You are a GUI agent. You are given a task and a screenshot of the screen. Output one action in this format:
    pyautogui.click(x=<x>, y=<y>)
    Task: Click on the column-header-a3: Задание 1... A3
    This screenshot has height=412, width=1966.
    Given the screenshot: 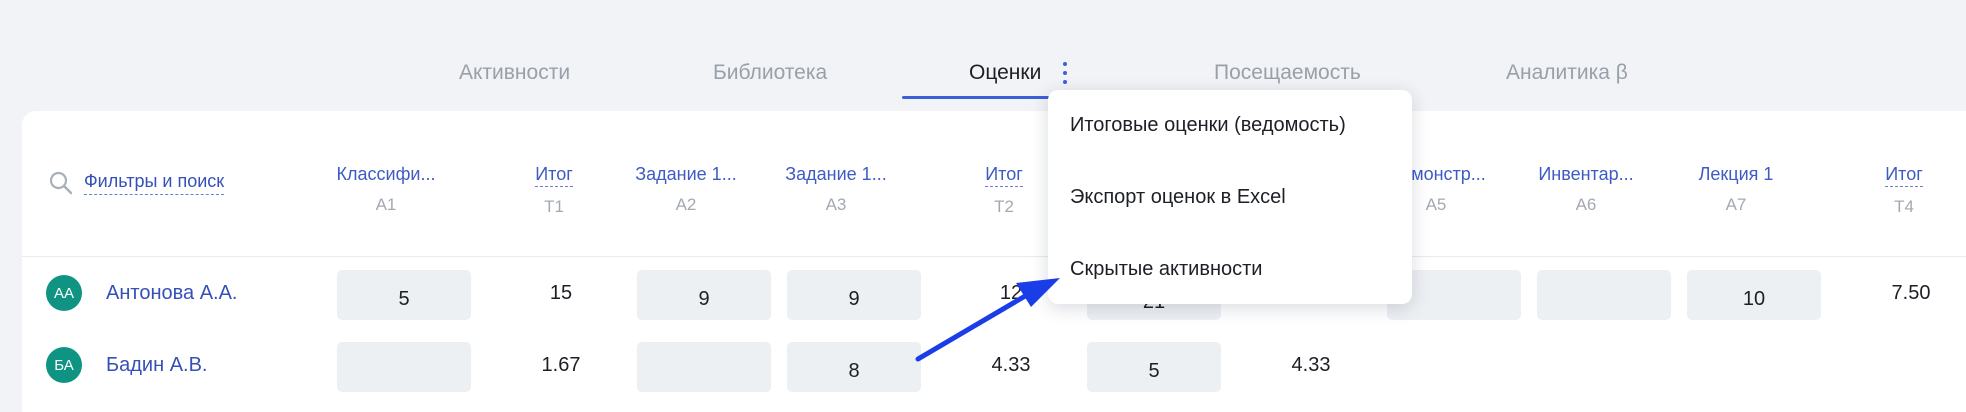 What is the action you would take?
    pyautogui.click(x=836, y=189)
    